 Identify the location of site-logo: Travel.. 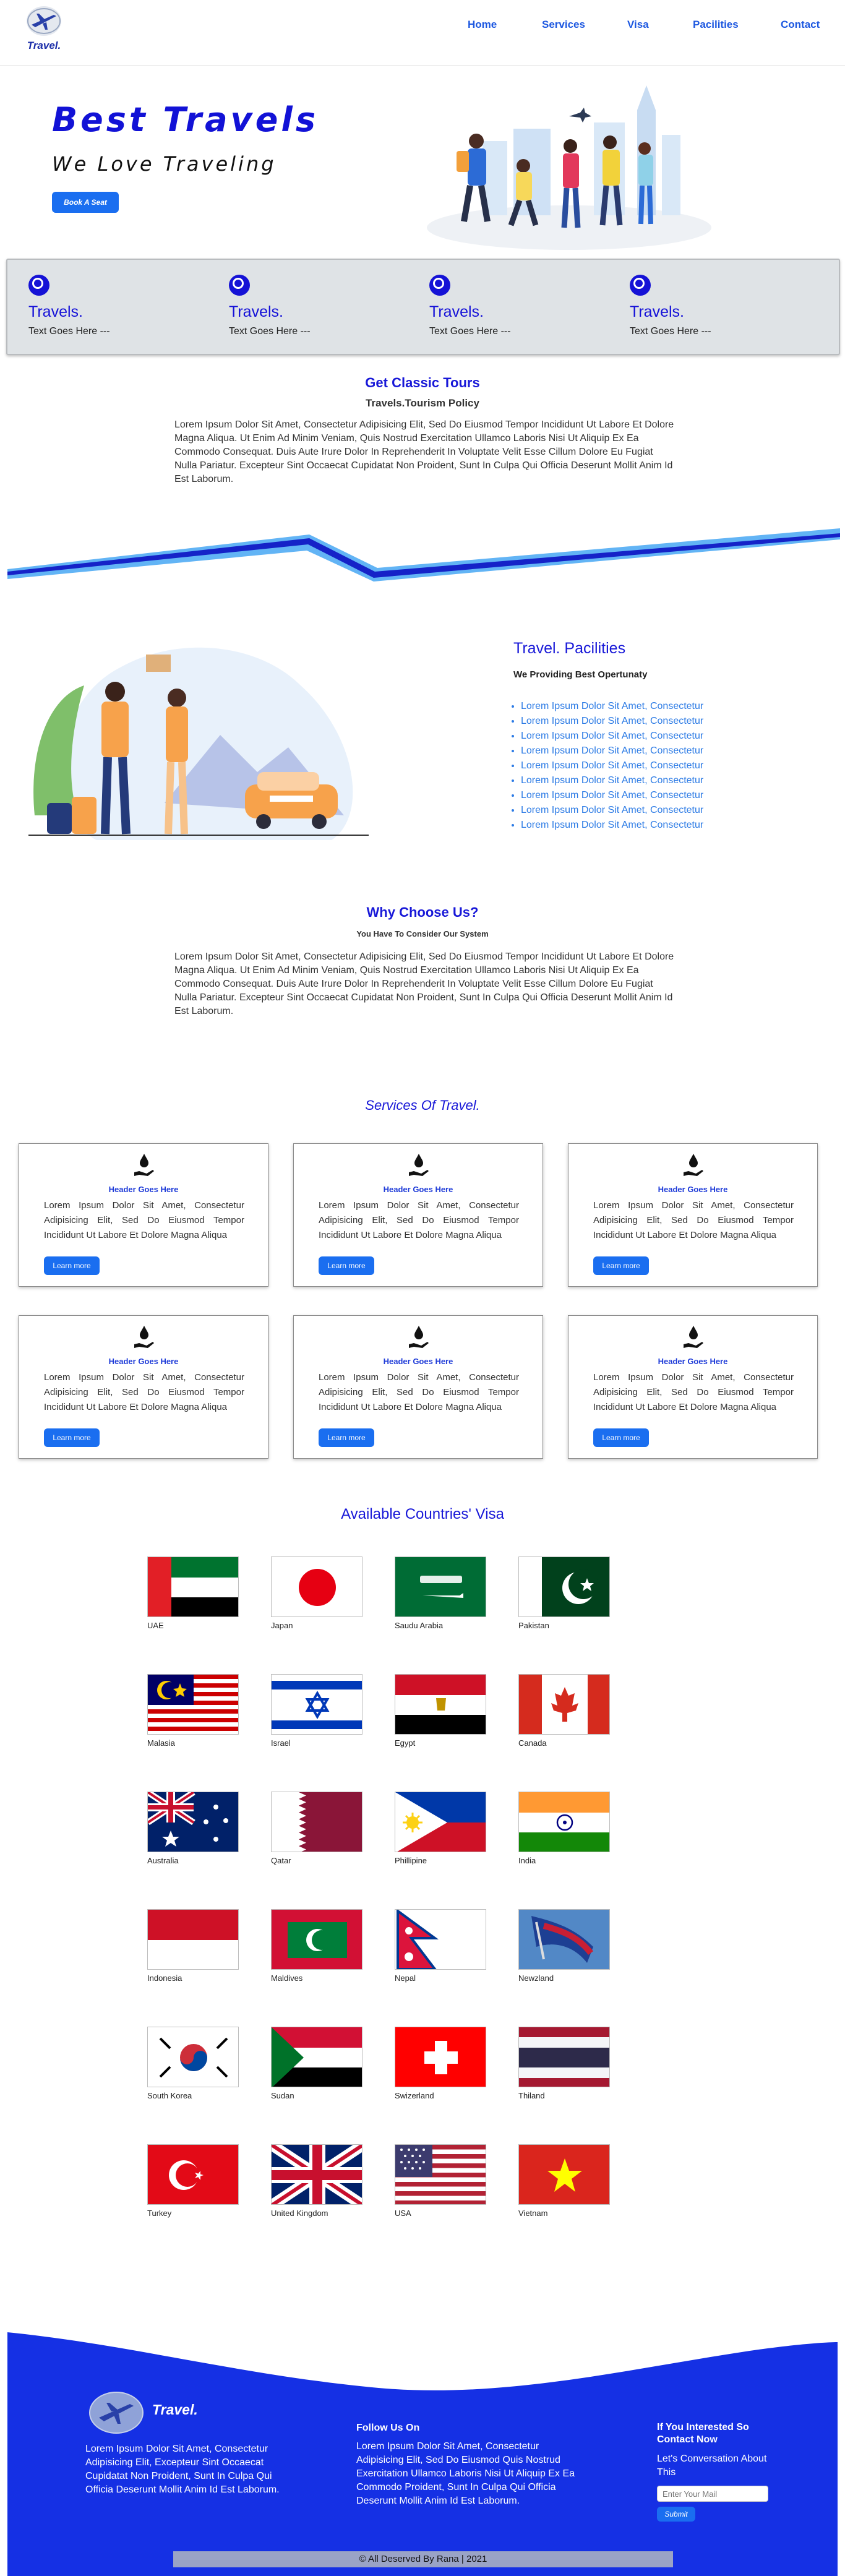
(44, 31).